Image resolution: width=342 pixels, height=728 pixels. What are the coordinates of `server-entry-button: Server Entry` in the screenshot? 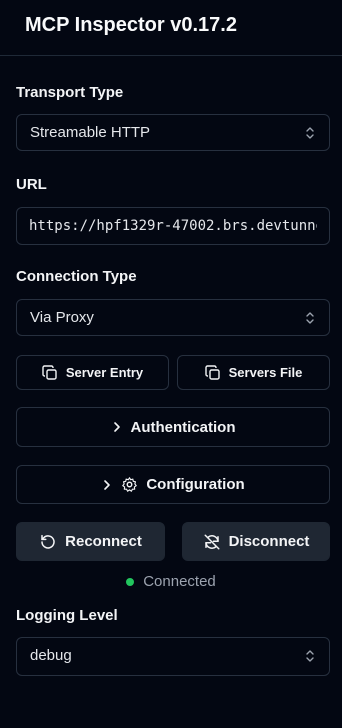 It's located at (92, 372).